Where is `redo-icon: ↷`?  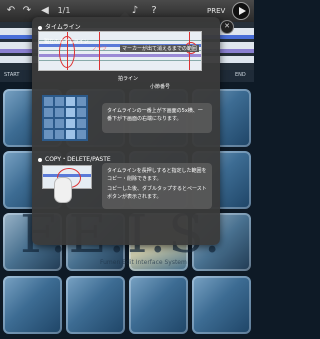
redo-icon: ↷ is located at coordinates (27, 11).